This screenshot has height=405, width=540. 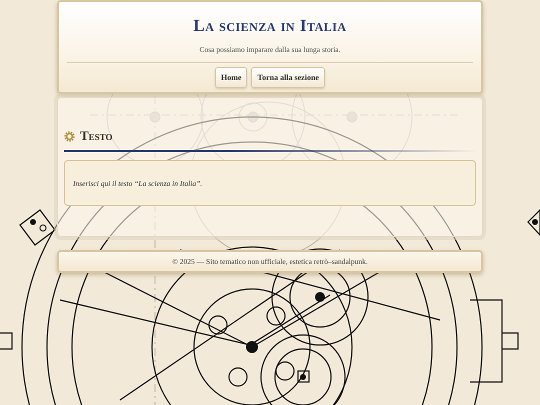 I want to click on site-title: La scienza in Italia, so click(x=270, y=26).